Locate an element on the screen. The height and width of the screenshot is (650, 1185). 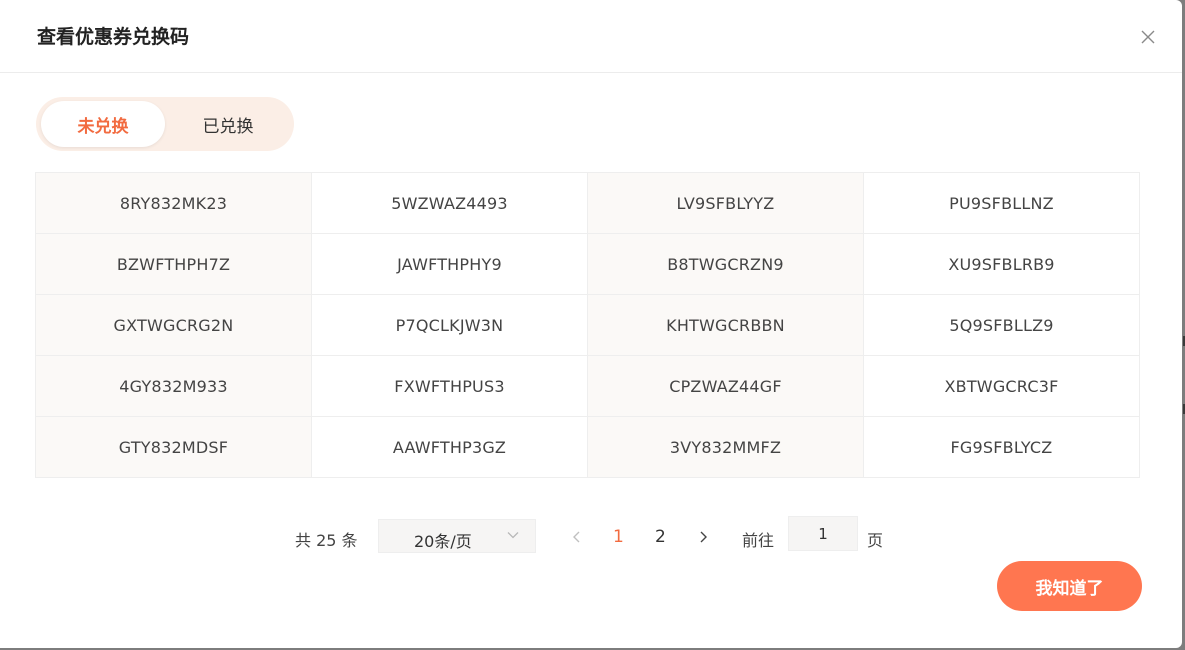
page-size-value: 20条/页 is located at coordinates (443, 541).